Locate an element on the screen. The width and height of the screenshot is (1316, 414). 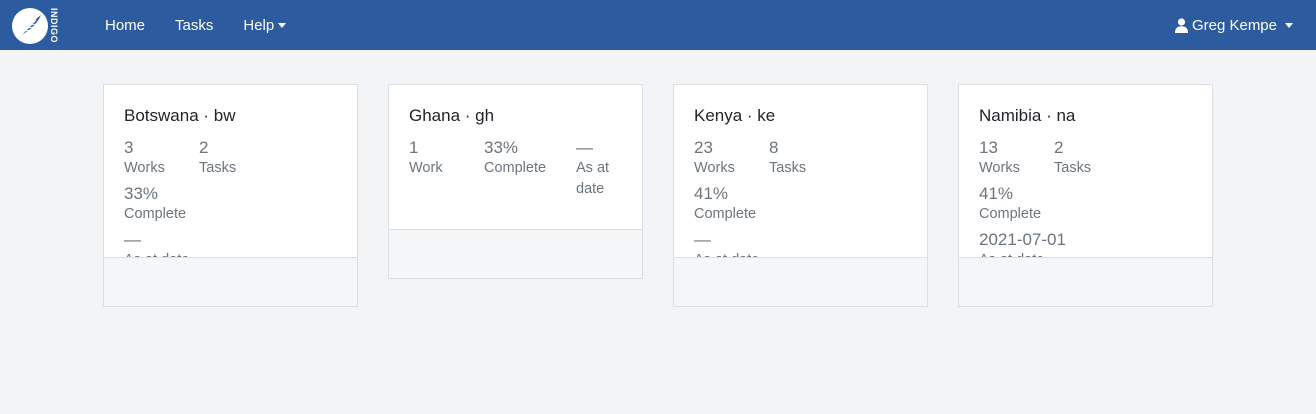
nav-help-dropdown: Help is located at coordinates (265, 25).